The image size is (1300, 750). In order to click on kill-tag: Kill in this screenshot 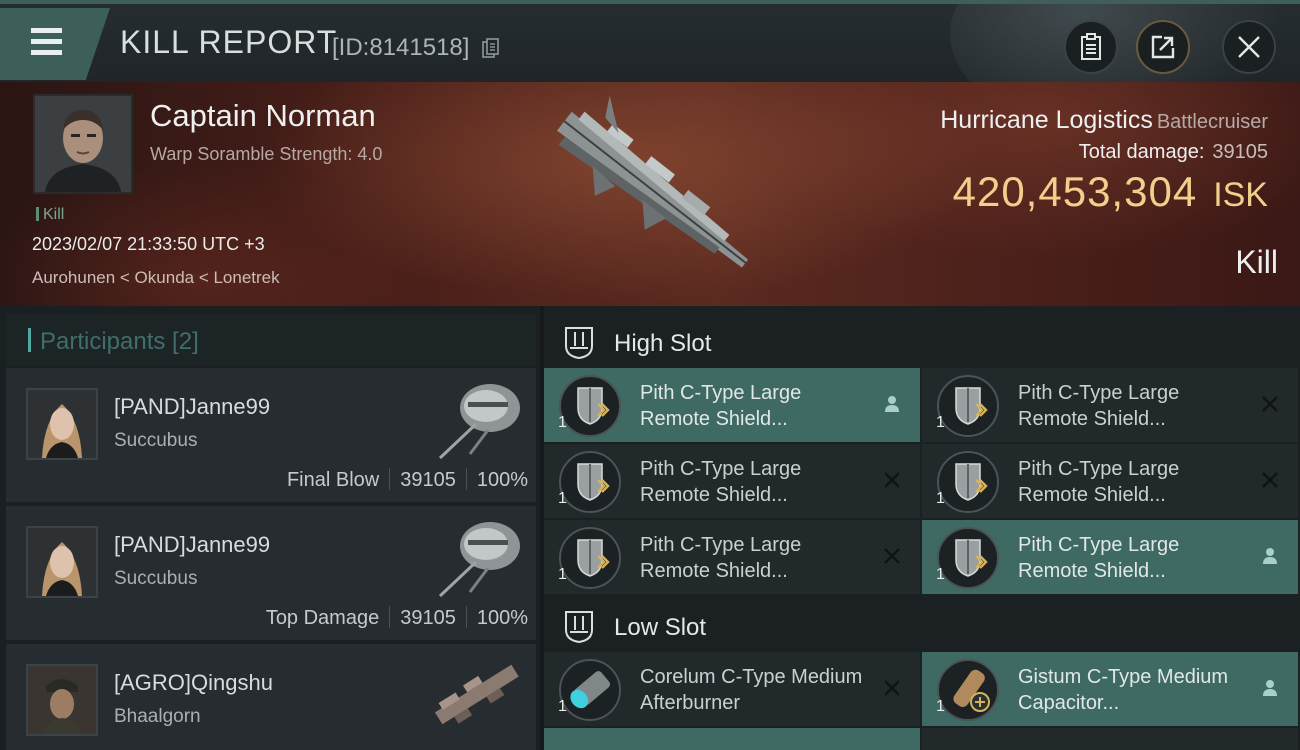, I will do `click(50, 215)`.